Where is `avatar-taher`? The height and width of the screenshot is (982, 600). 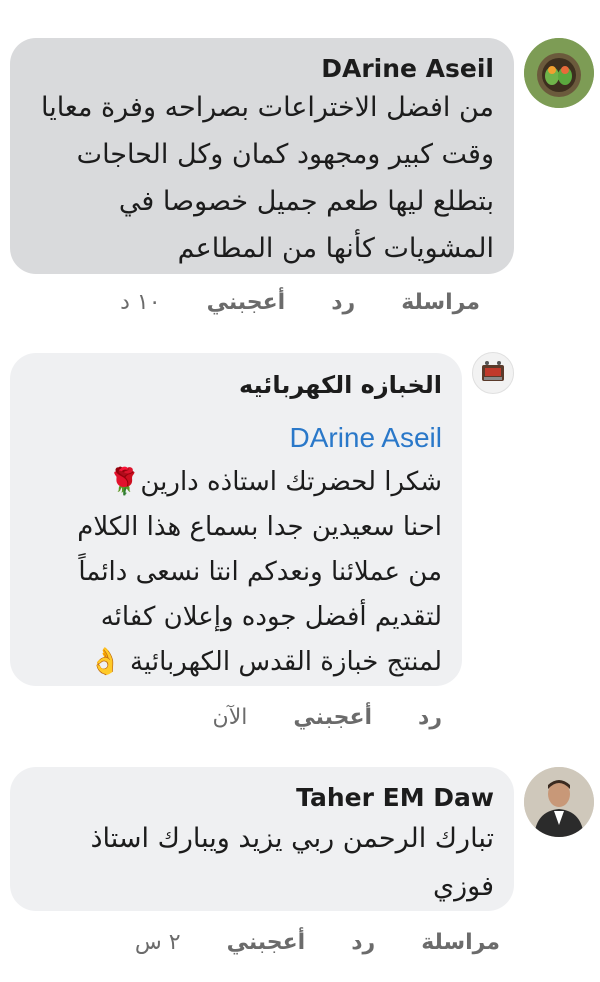 avatar-taher is located at coordinates (559, 802).